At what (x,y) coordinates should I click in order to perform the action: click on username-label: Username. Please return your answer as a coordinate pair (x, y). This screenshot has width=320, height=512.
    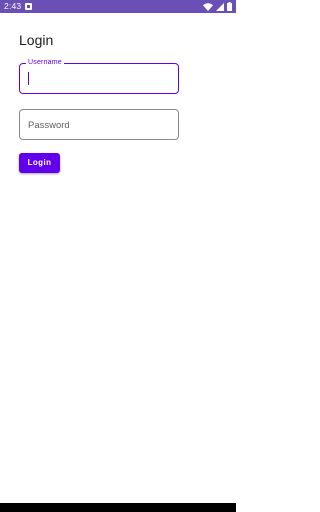
    Looking at the image, I should click on (45, 62).